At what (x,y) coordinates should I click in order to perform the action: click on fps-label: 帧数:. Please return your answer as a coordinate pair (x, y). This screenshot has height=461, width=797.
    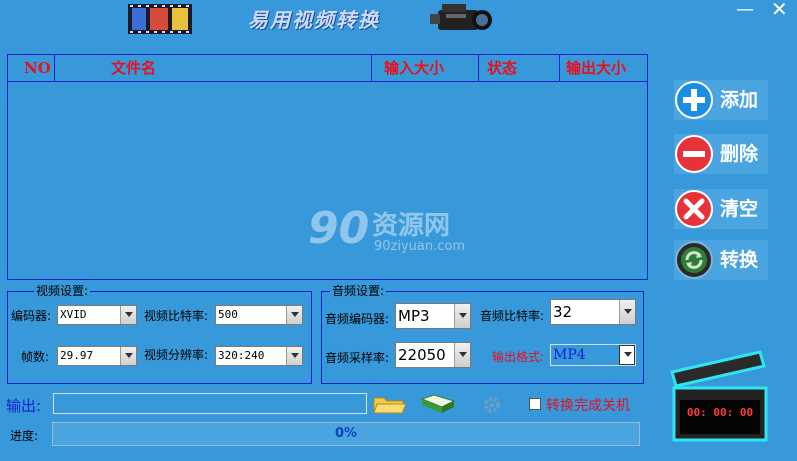
    Looking at the image, I should click on (35, 357).